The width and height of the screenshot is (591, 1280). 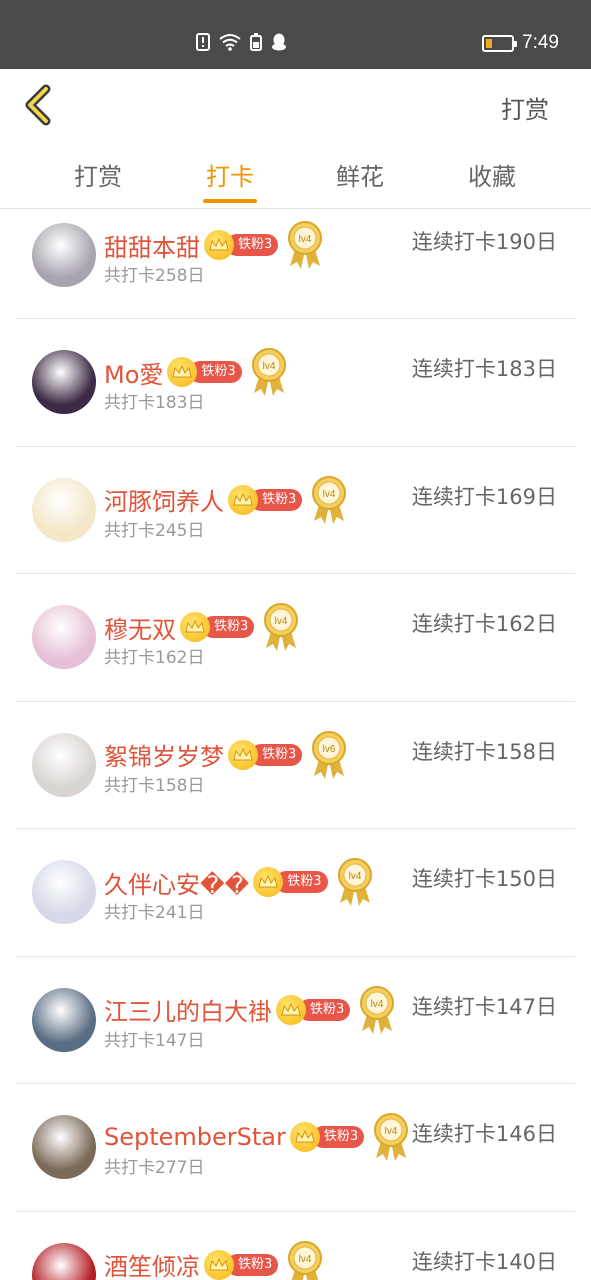 I want to click on status-bar: 7:49, so click(x=295, y=34).